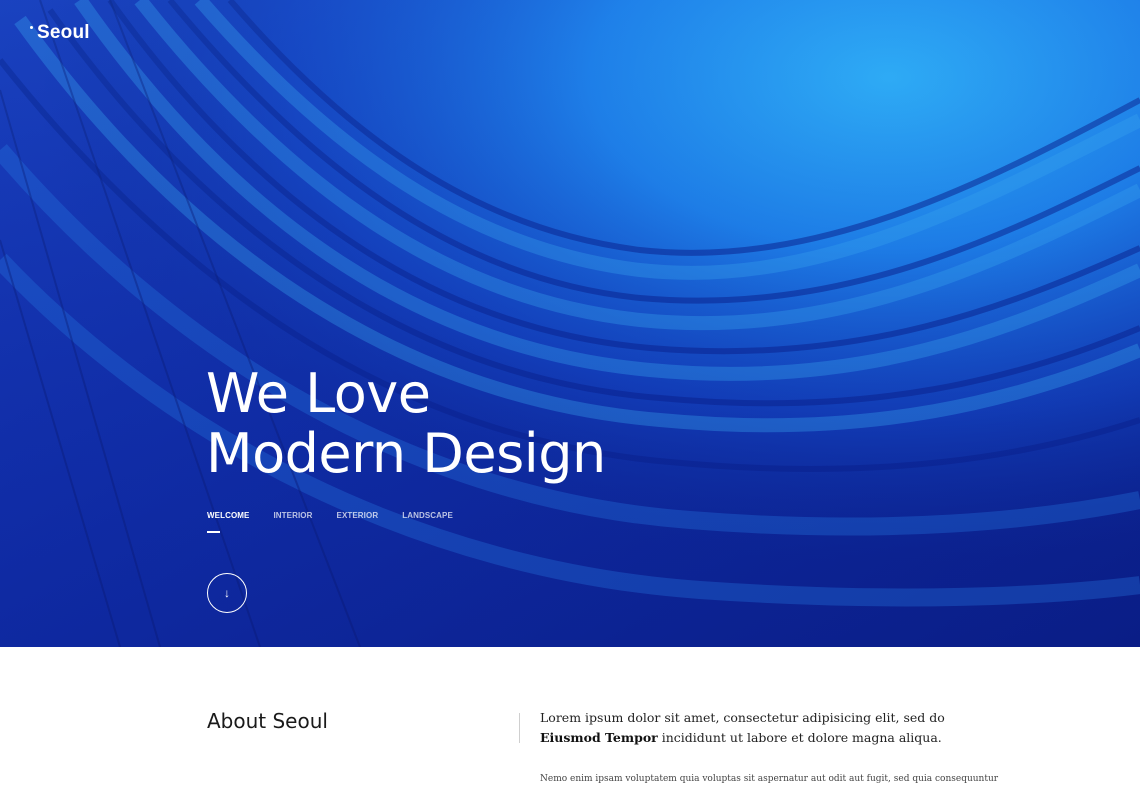 The image size is (1140, 786). Describe the element at coordinates (63, 32) in the screenshot. I see `brand-name: Seoul` at that location.